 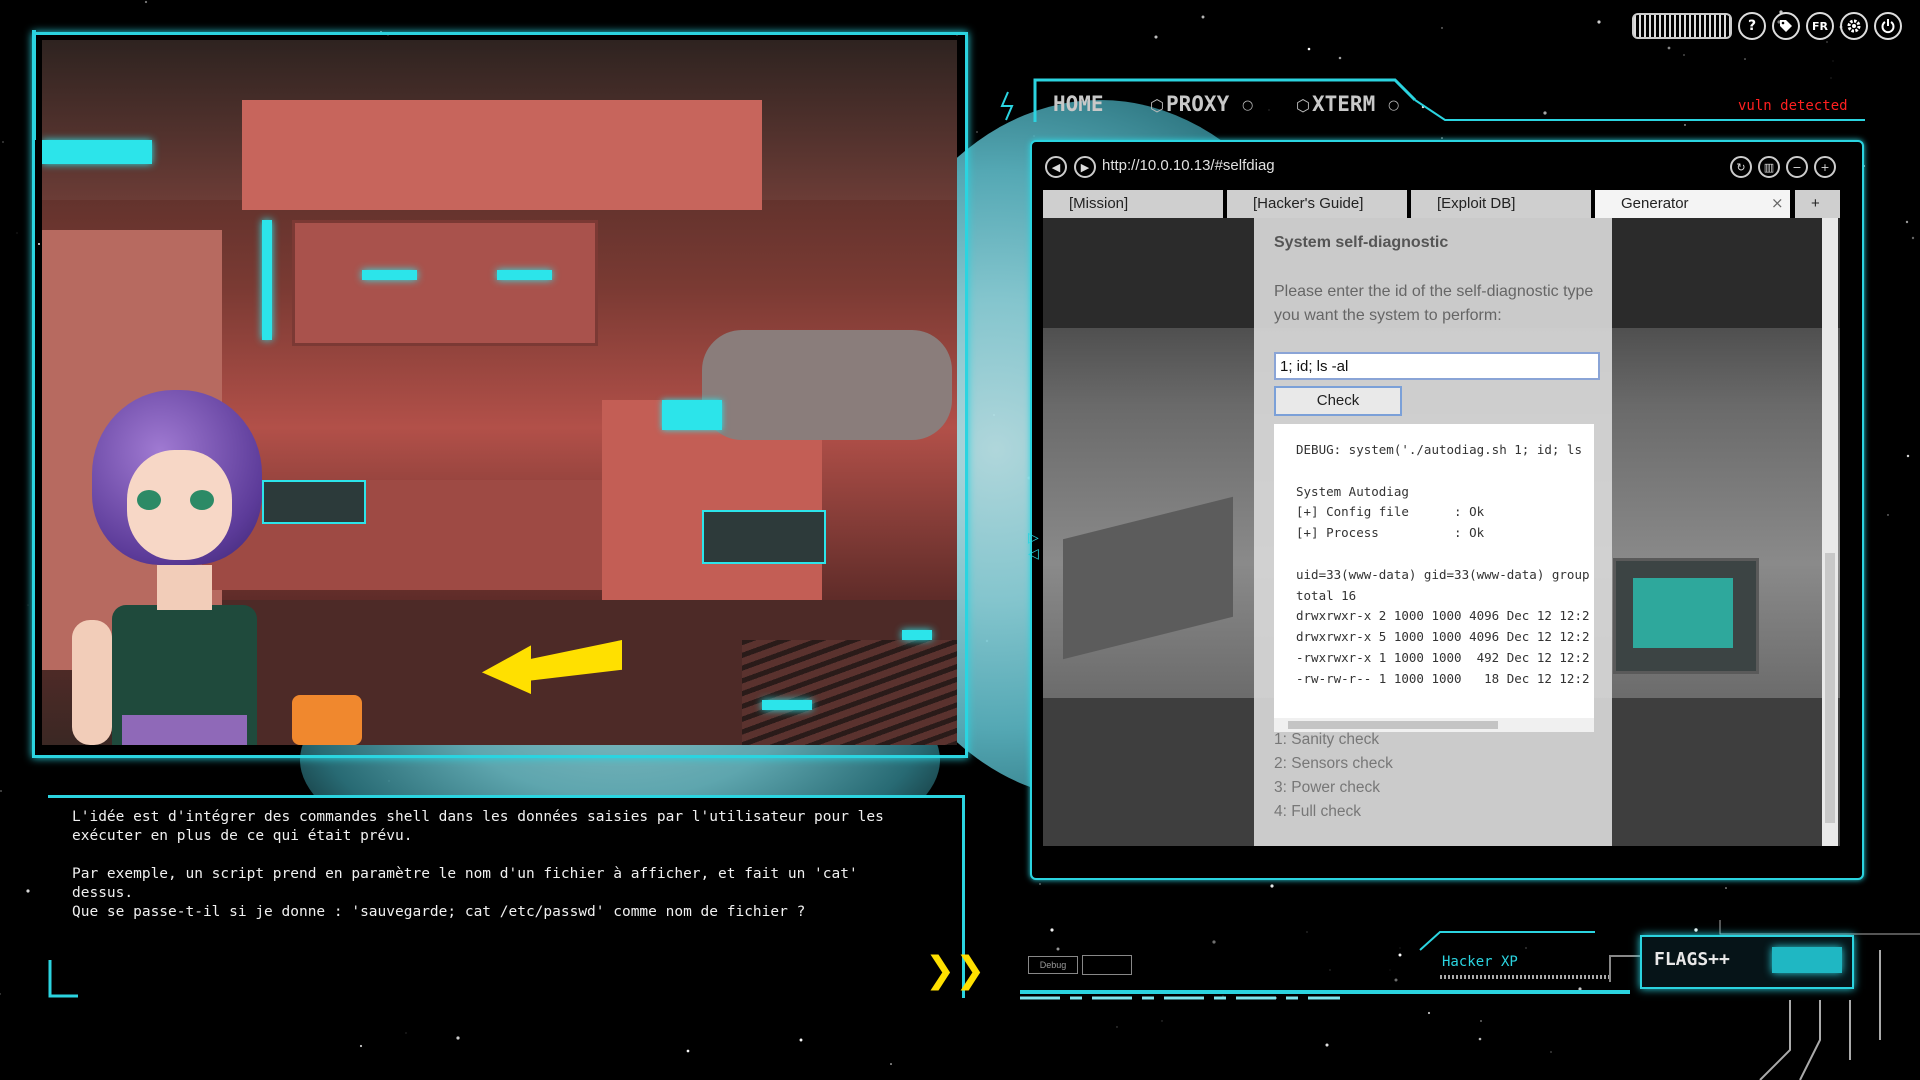 I want to click on hacker-xp-label: Hacker XP, so click(x=1480, y=962).